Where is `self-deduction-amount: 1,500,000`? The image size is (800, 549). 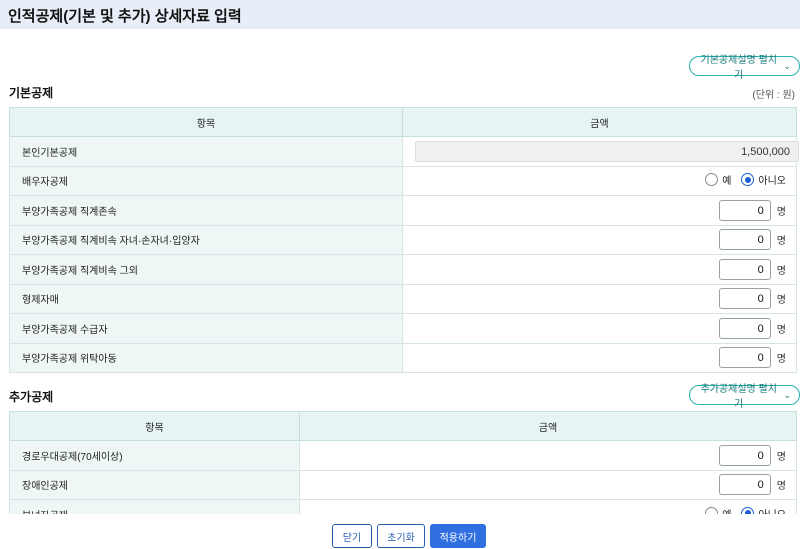 self-deduction-amount: 1,500,000 is located at coordinates (607, 151).